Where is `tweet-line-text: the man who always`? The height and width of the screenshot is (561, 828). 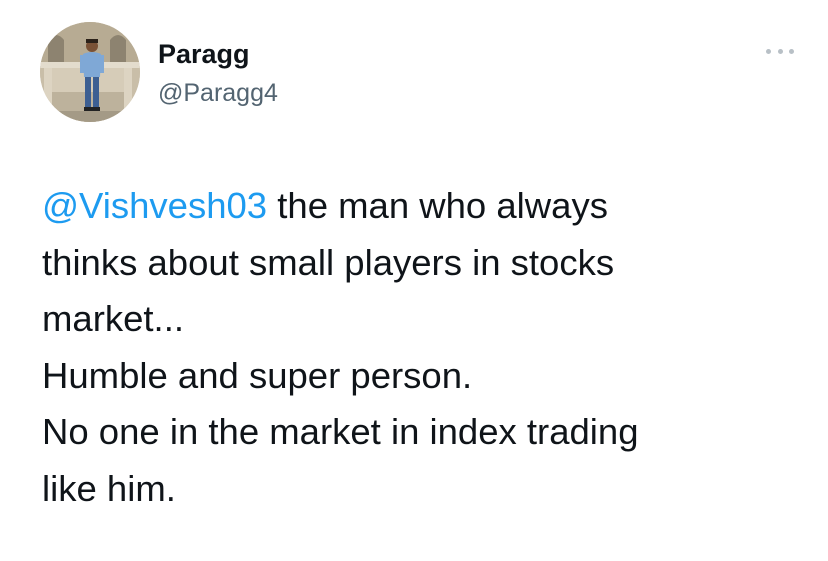 tweet-line-text: the man who always is located at coordinates (437, 205).